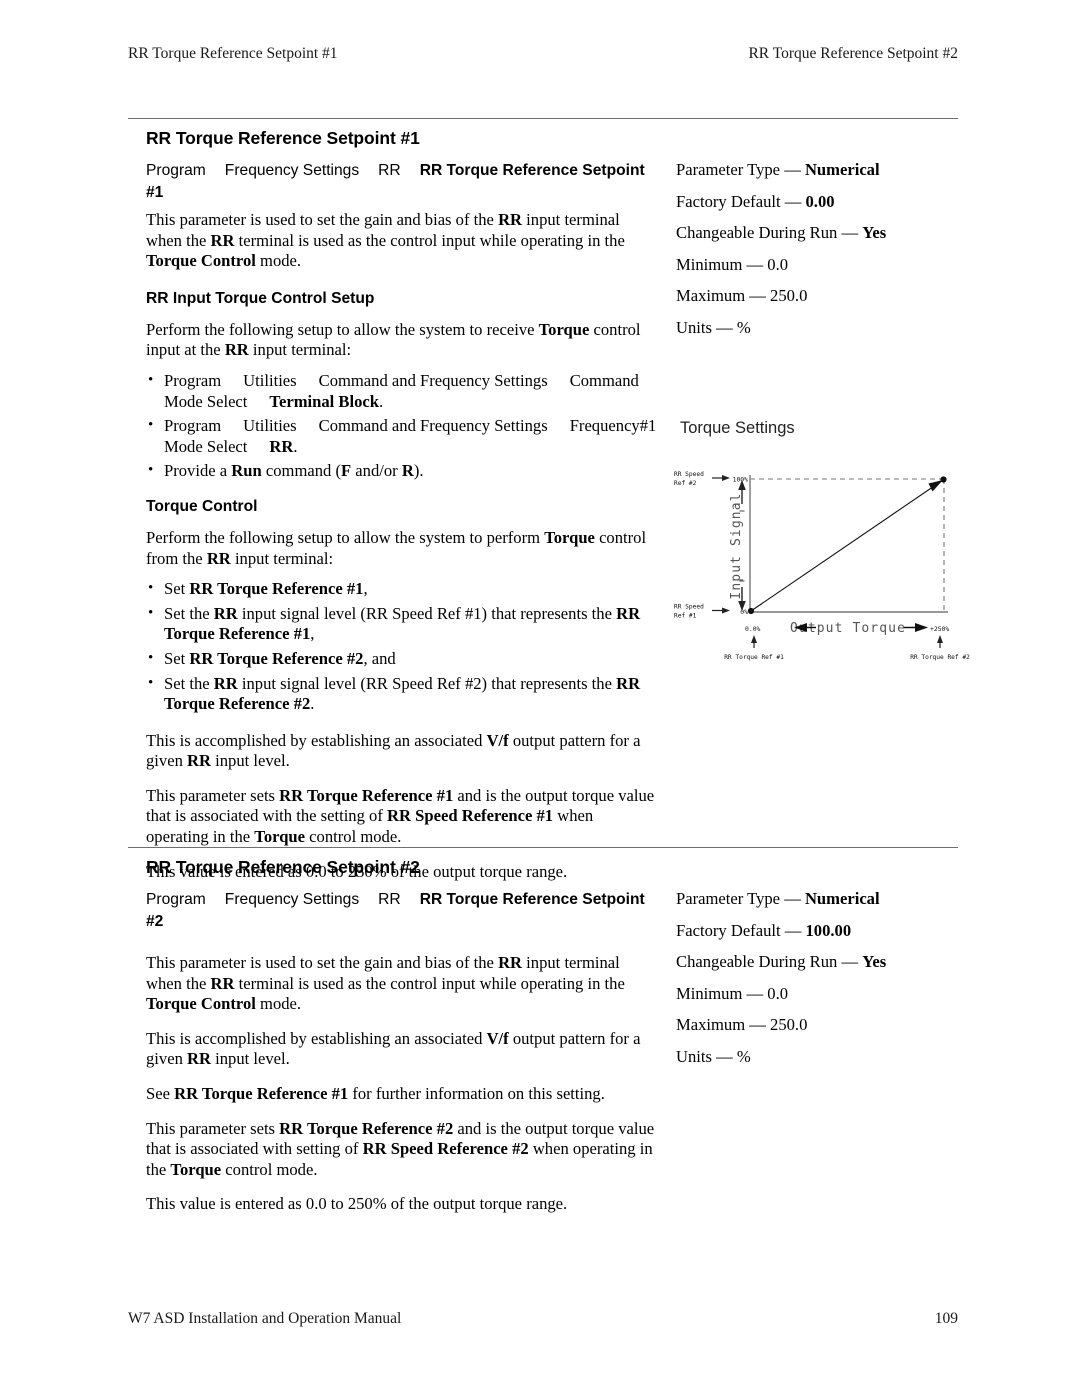 This screenshot has height=1397, width=1080. What do you see at coordinates (202, 506) in the screenshot?
I see `section-1-subheading-torque-control: Torque Control` at bounding box center [202, 506].